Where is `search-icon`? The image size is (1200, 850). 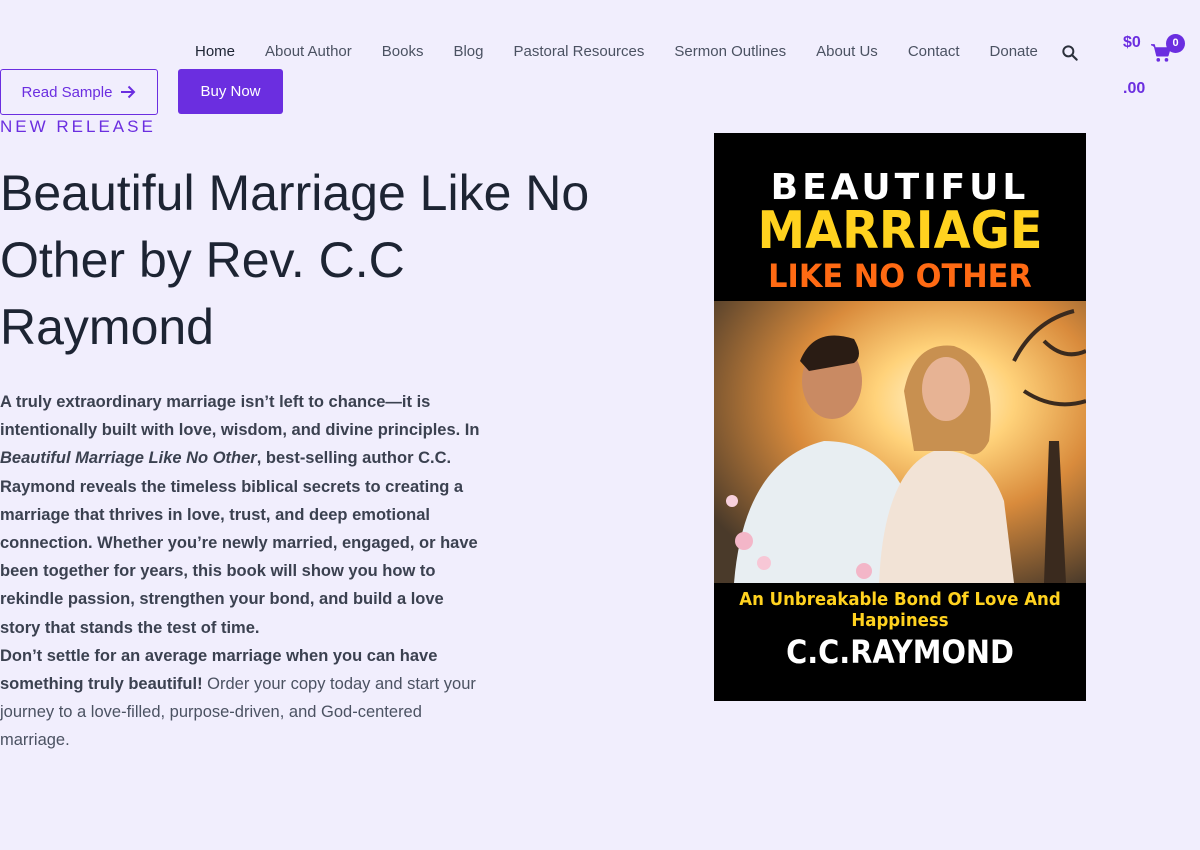
search-icon is located at coordinates (1070, 53).